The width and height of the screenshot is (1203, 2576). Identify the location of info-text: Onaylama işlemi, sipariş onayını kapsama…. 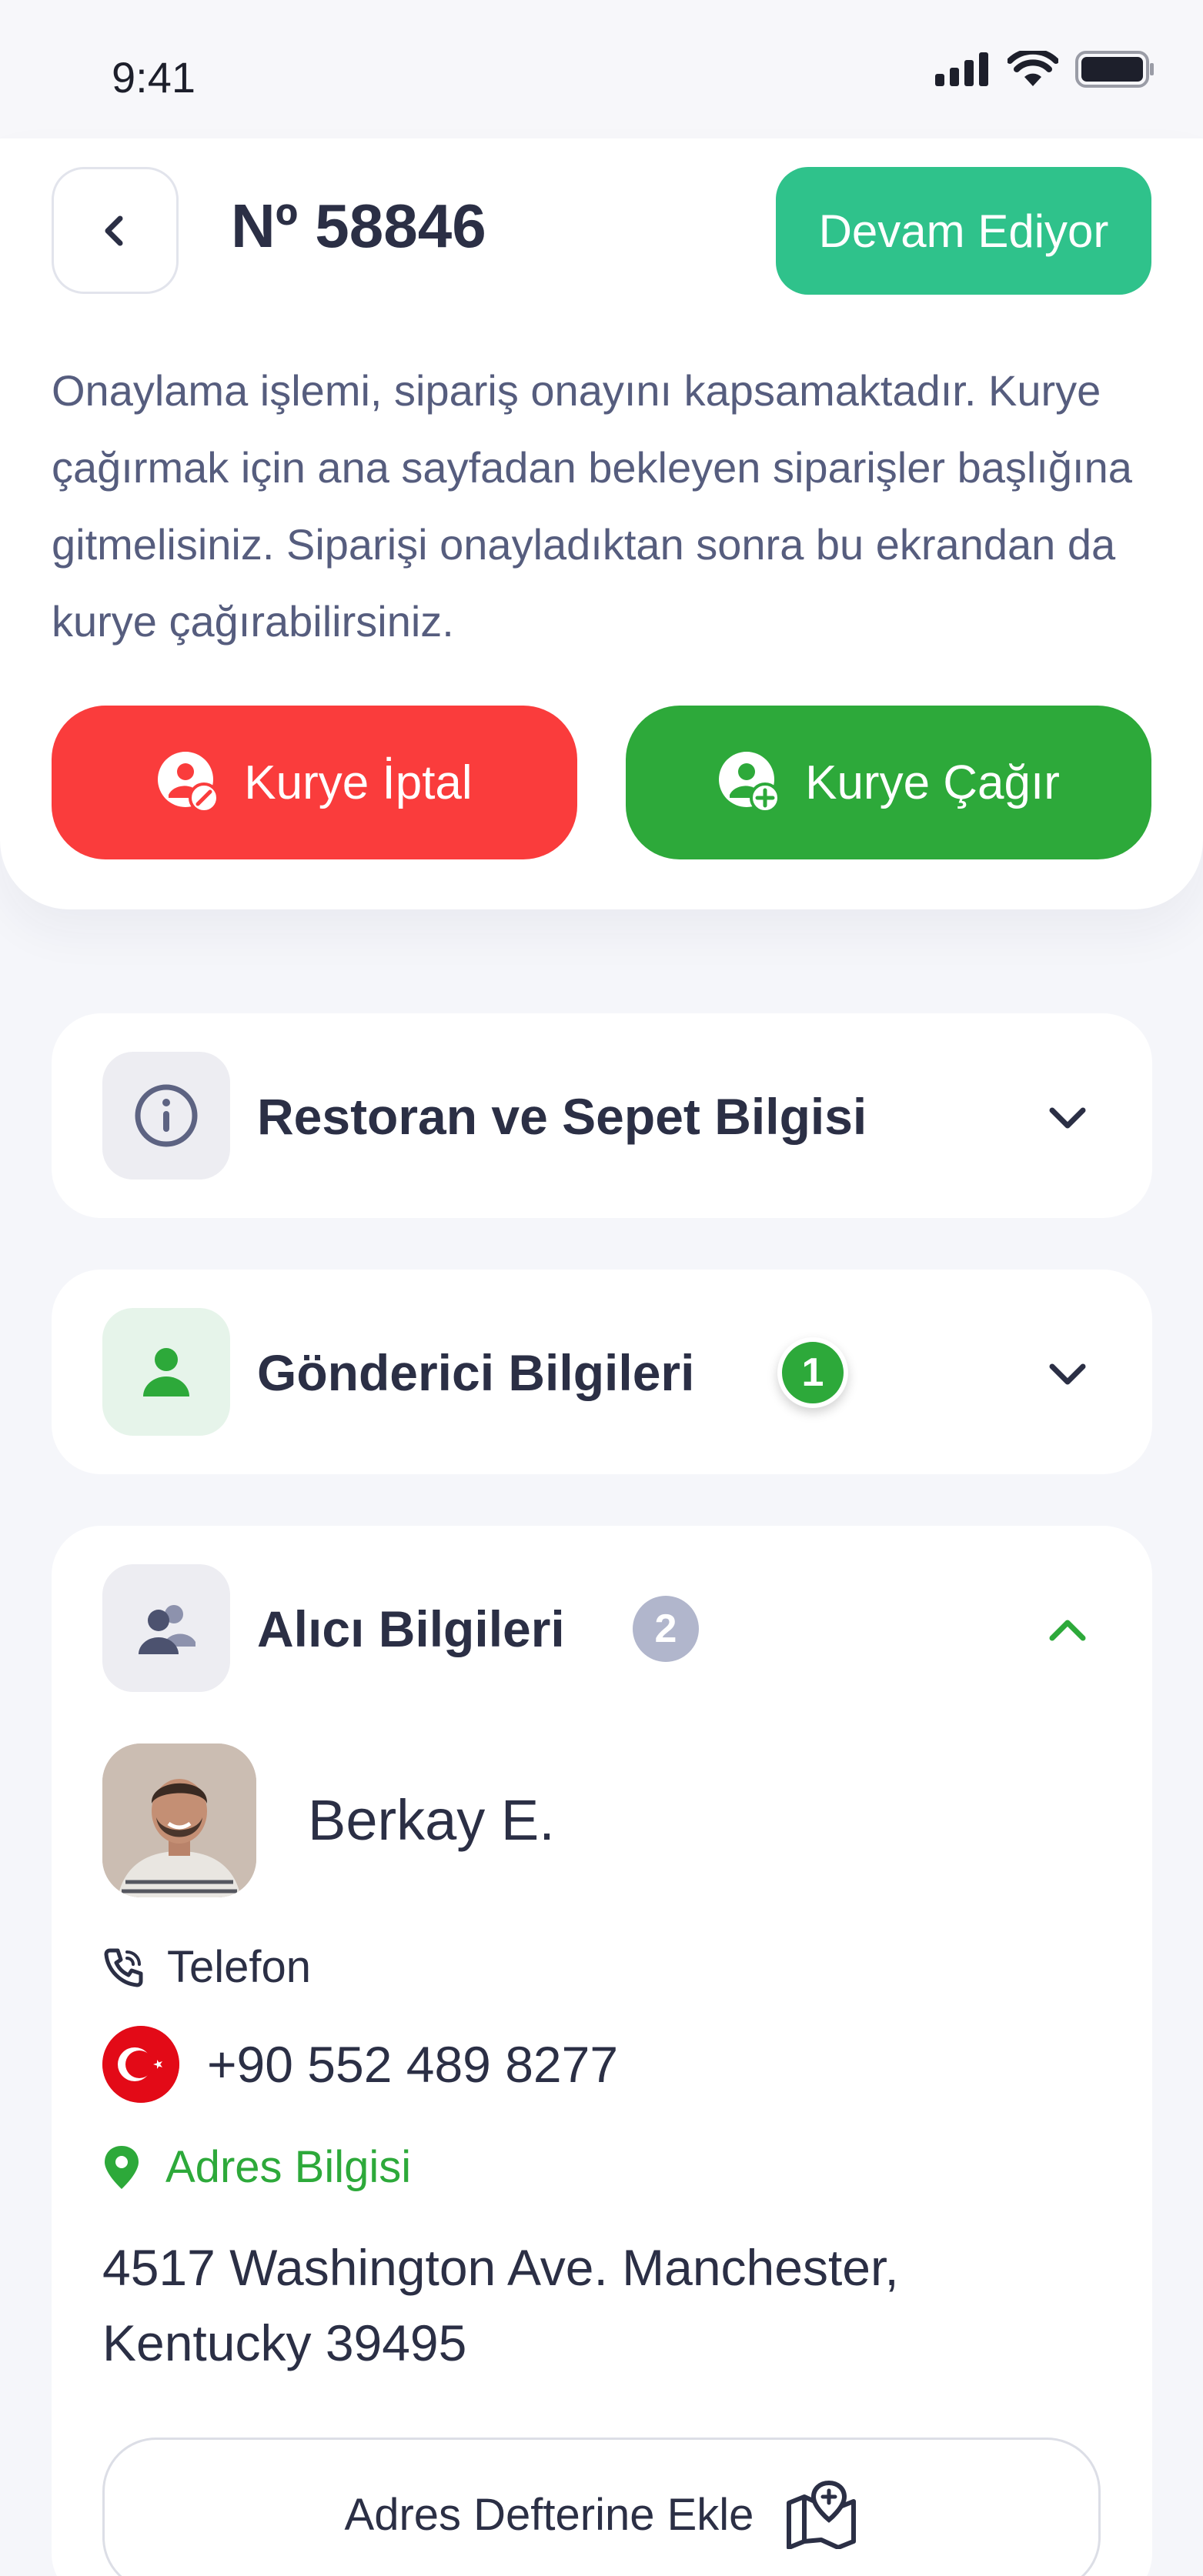
(592, 506).